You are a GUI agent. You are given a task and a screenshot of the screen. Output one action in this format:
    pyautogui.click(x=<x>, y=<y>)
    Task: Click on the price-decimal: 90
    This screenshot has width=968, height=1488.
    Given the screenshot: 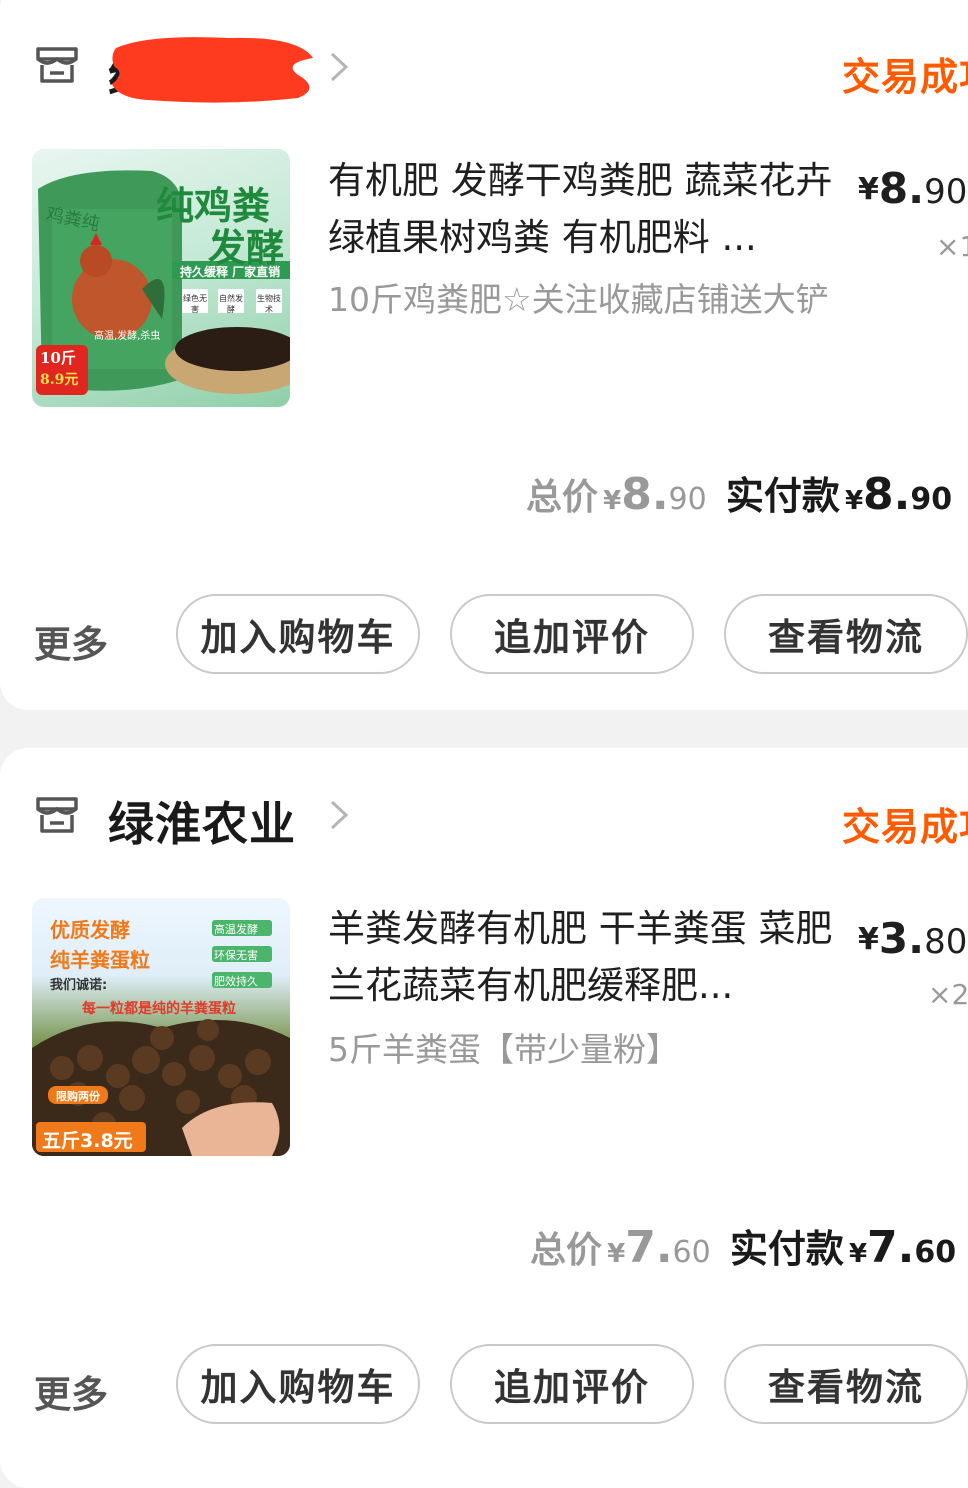 What is the action you would take?
    pyautogui.click(x=946, y=192)
    